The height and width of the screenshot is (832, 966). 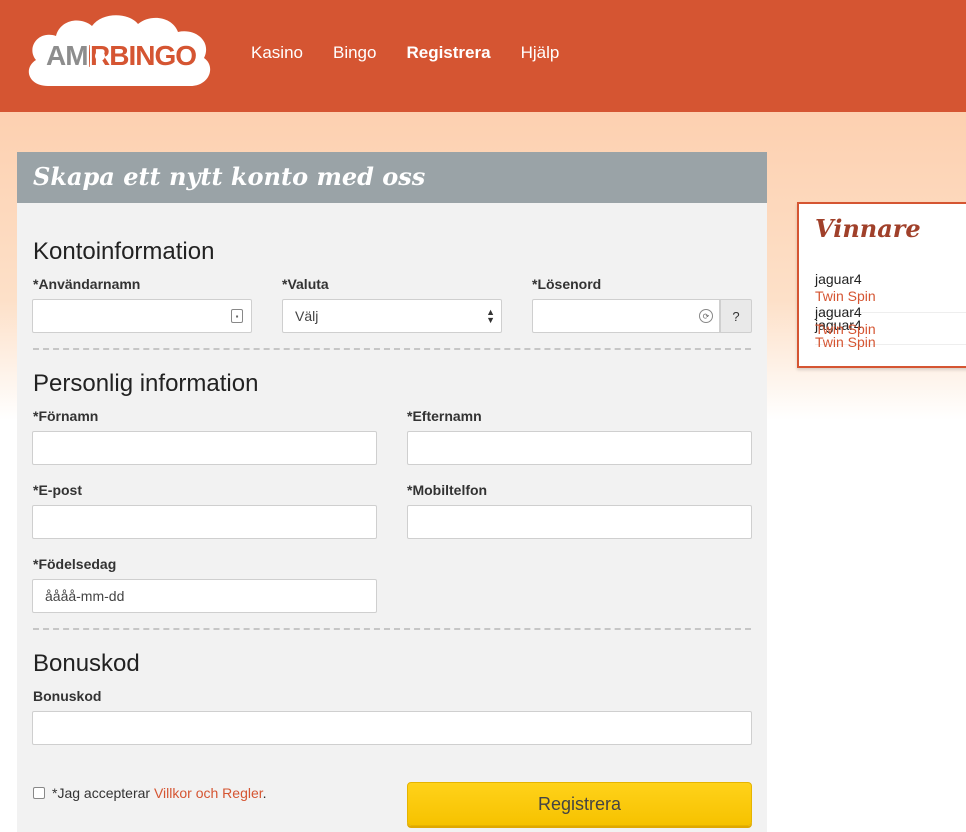 What do you see at coordinates (307, 316) in the screenshot?
I see `currency-selected-value: Välj` at bounding box center [307, 316].